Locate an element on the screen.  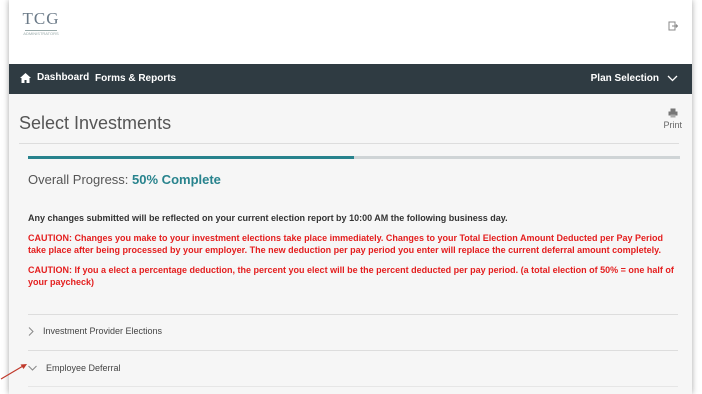
print-button: Print is located at coordinates (672, 119).